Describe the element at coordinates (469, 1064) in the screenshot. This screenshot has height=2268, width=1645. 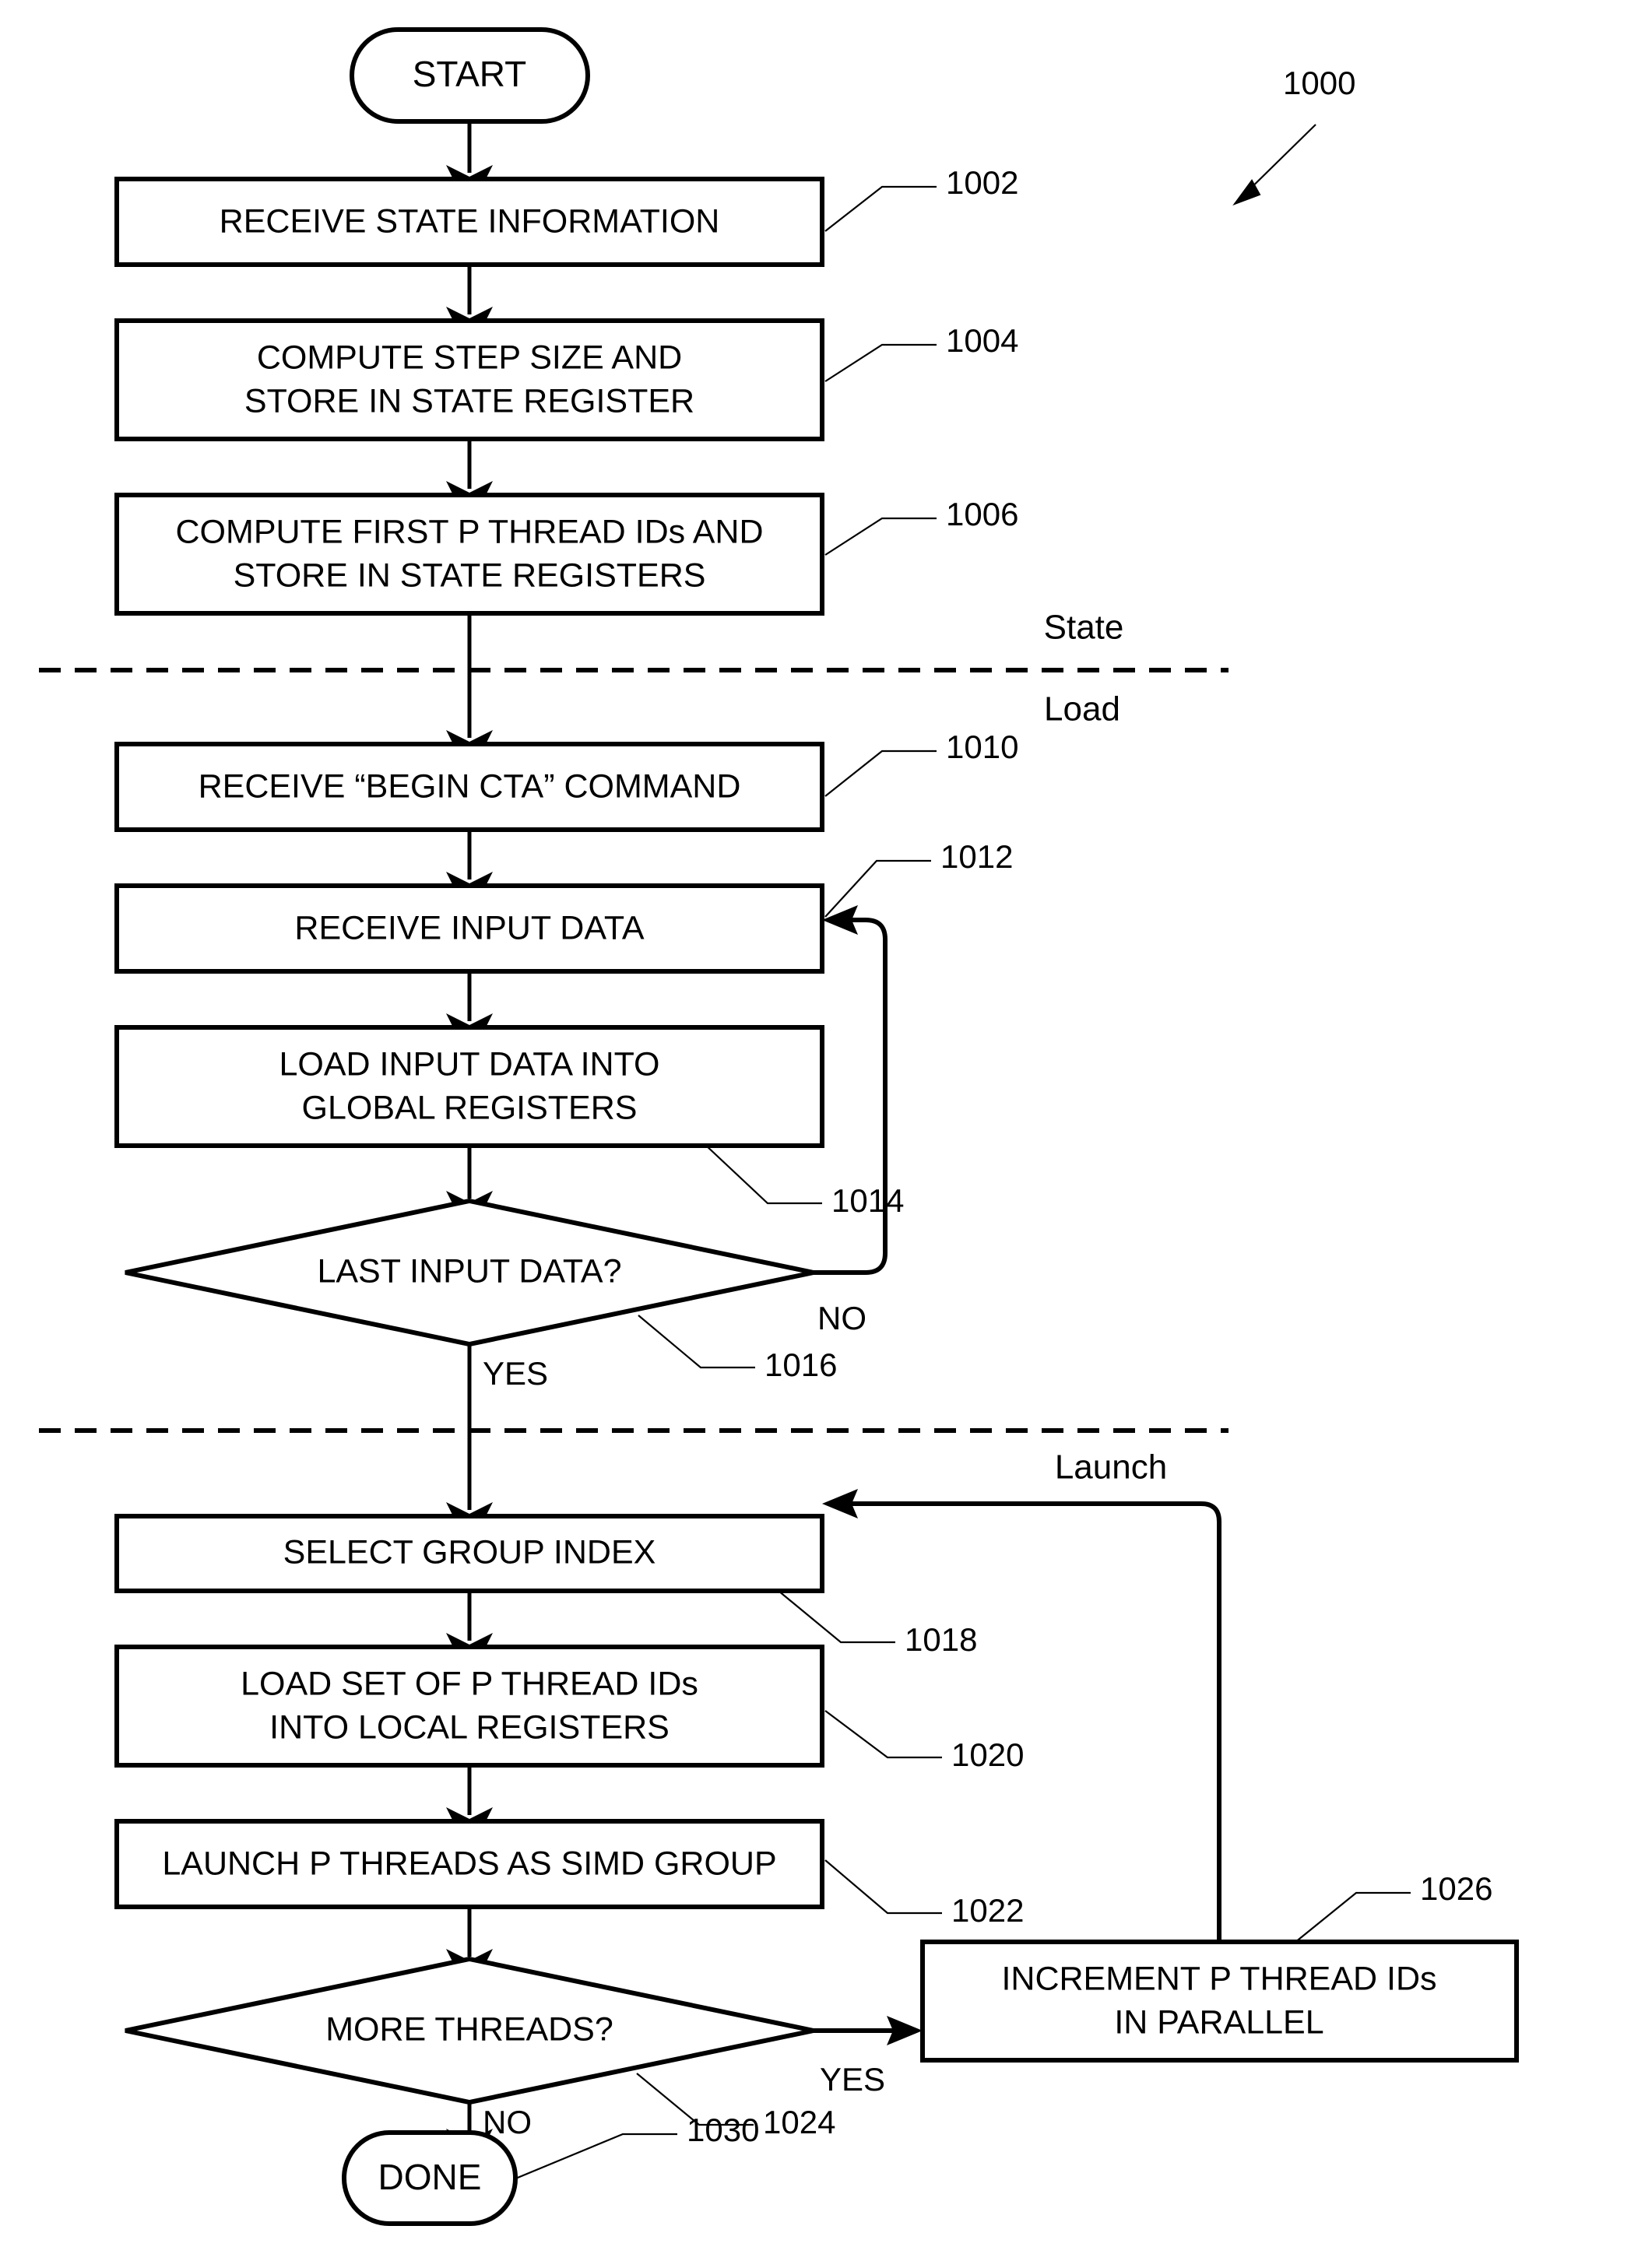
I see `step-box-1014-line-1: LOAD INPUT DATA INTO` at that location.